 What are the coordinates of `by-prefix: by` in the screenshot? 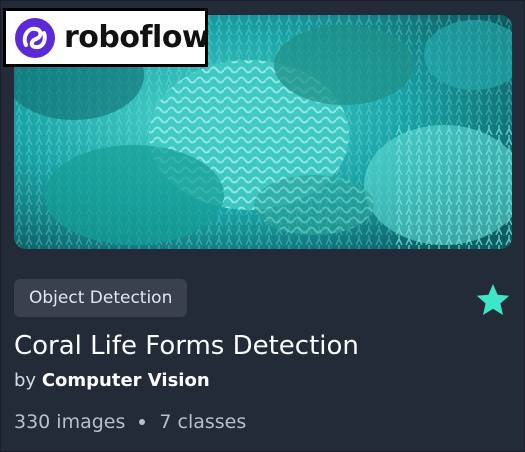 It's located at (25, 380).